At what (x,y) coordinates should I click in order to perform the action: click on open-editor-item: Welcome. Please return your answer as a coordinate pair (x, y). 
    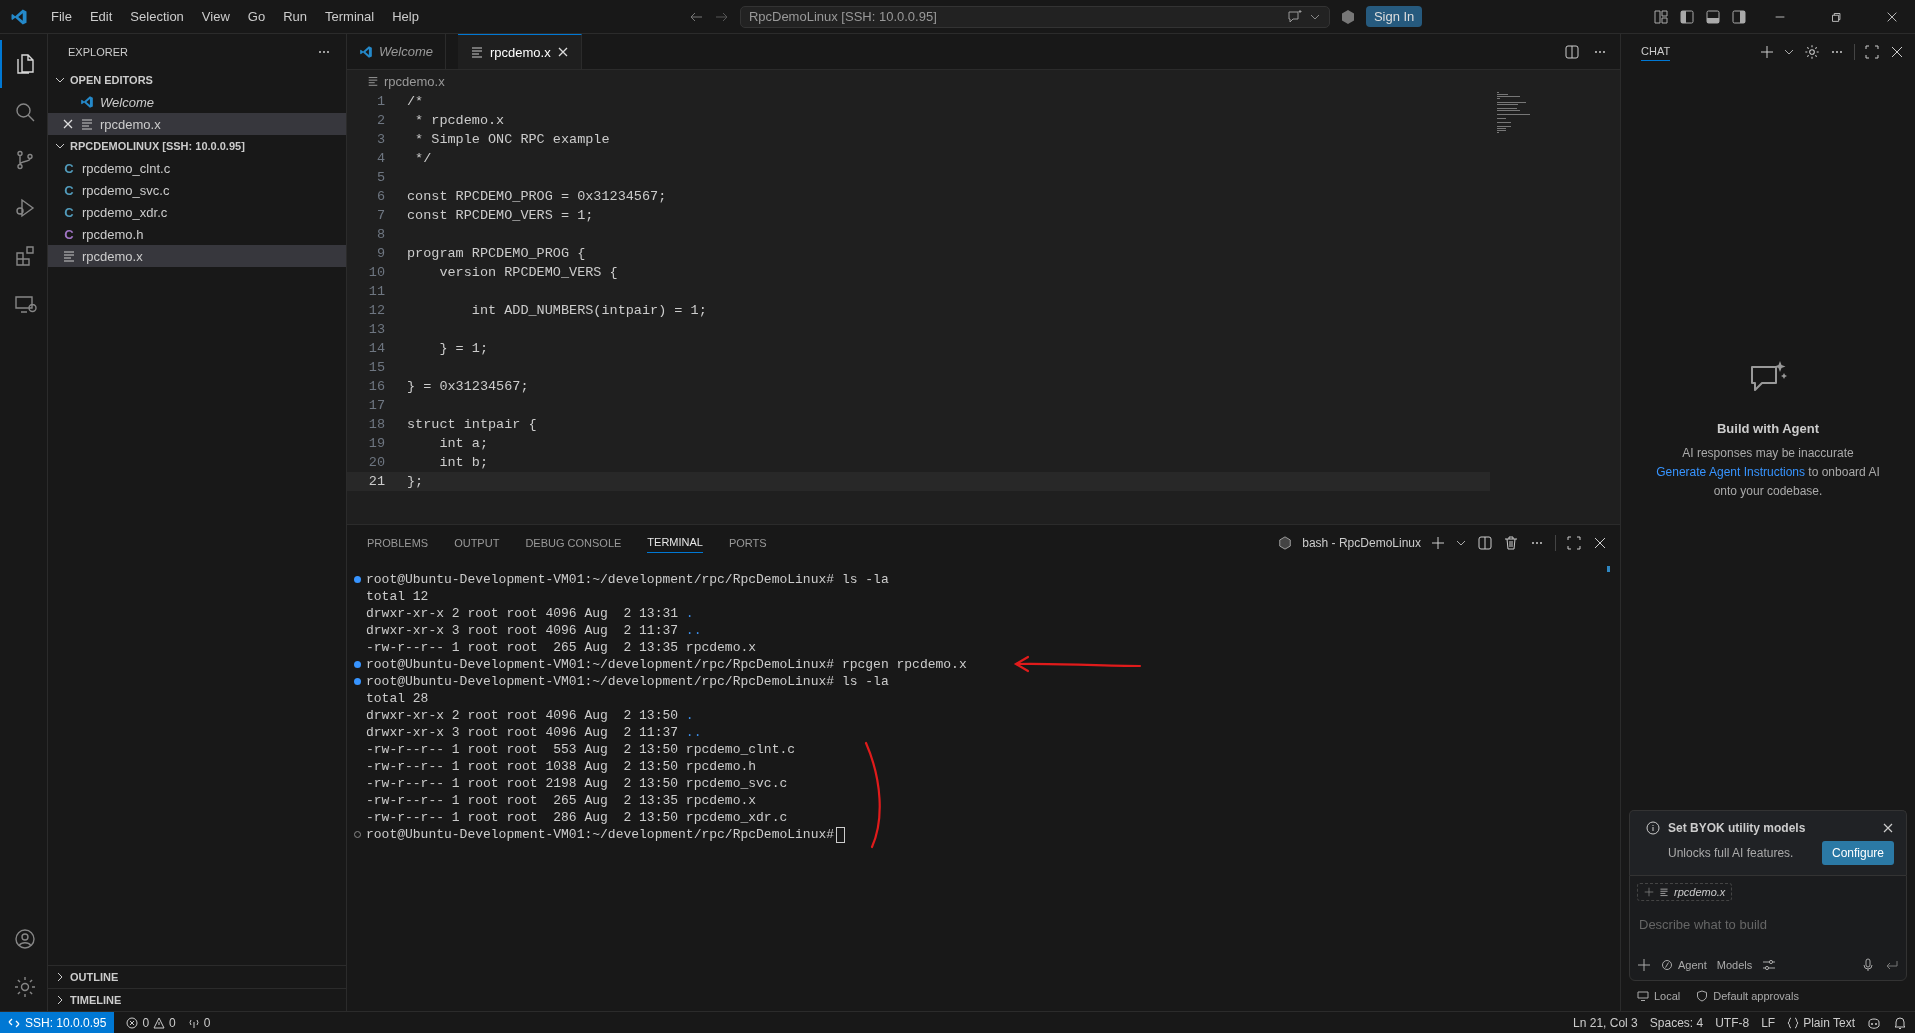
    Looking at the image, I should click on (197, 102).